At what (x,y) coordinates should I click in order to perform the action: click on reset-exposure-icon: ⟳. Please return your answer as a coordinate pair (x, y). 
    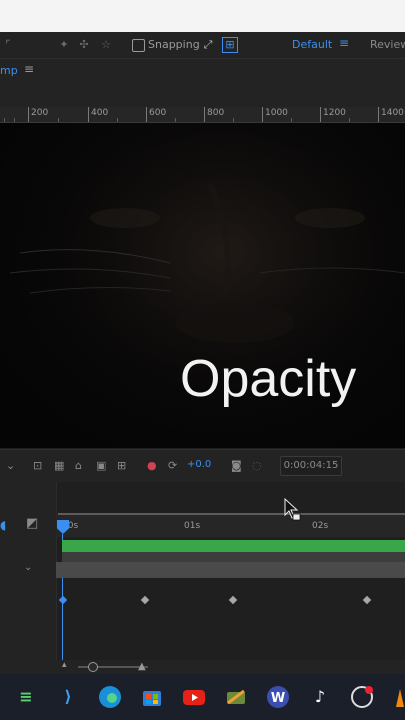
    Looking at the image, I should click on (172, 465).